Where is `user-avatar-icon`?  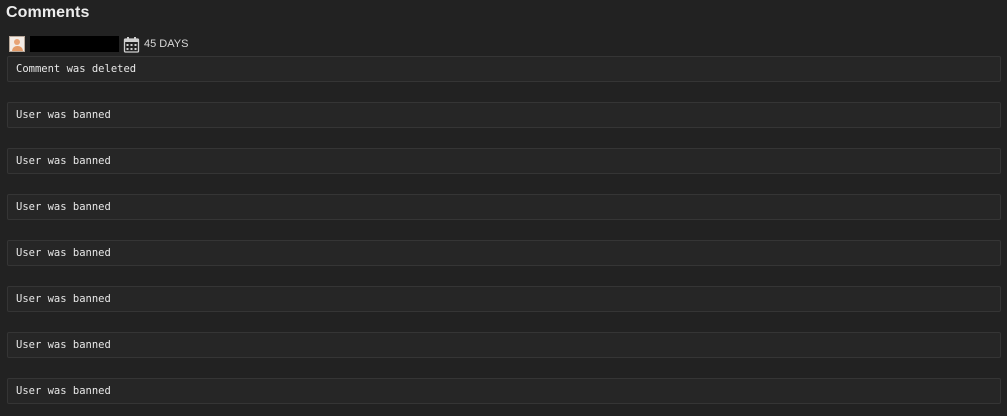 user-avatar-icon is located at coordinates (17, 44).